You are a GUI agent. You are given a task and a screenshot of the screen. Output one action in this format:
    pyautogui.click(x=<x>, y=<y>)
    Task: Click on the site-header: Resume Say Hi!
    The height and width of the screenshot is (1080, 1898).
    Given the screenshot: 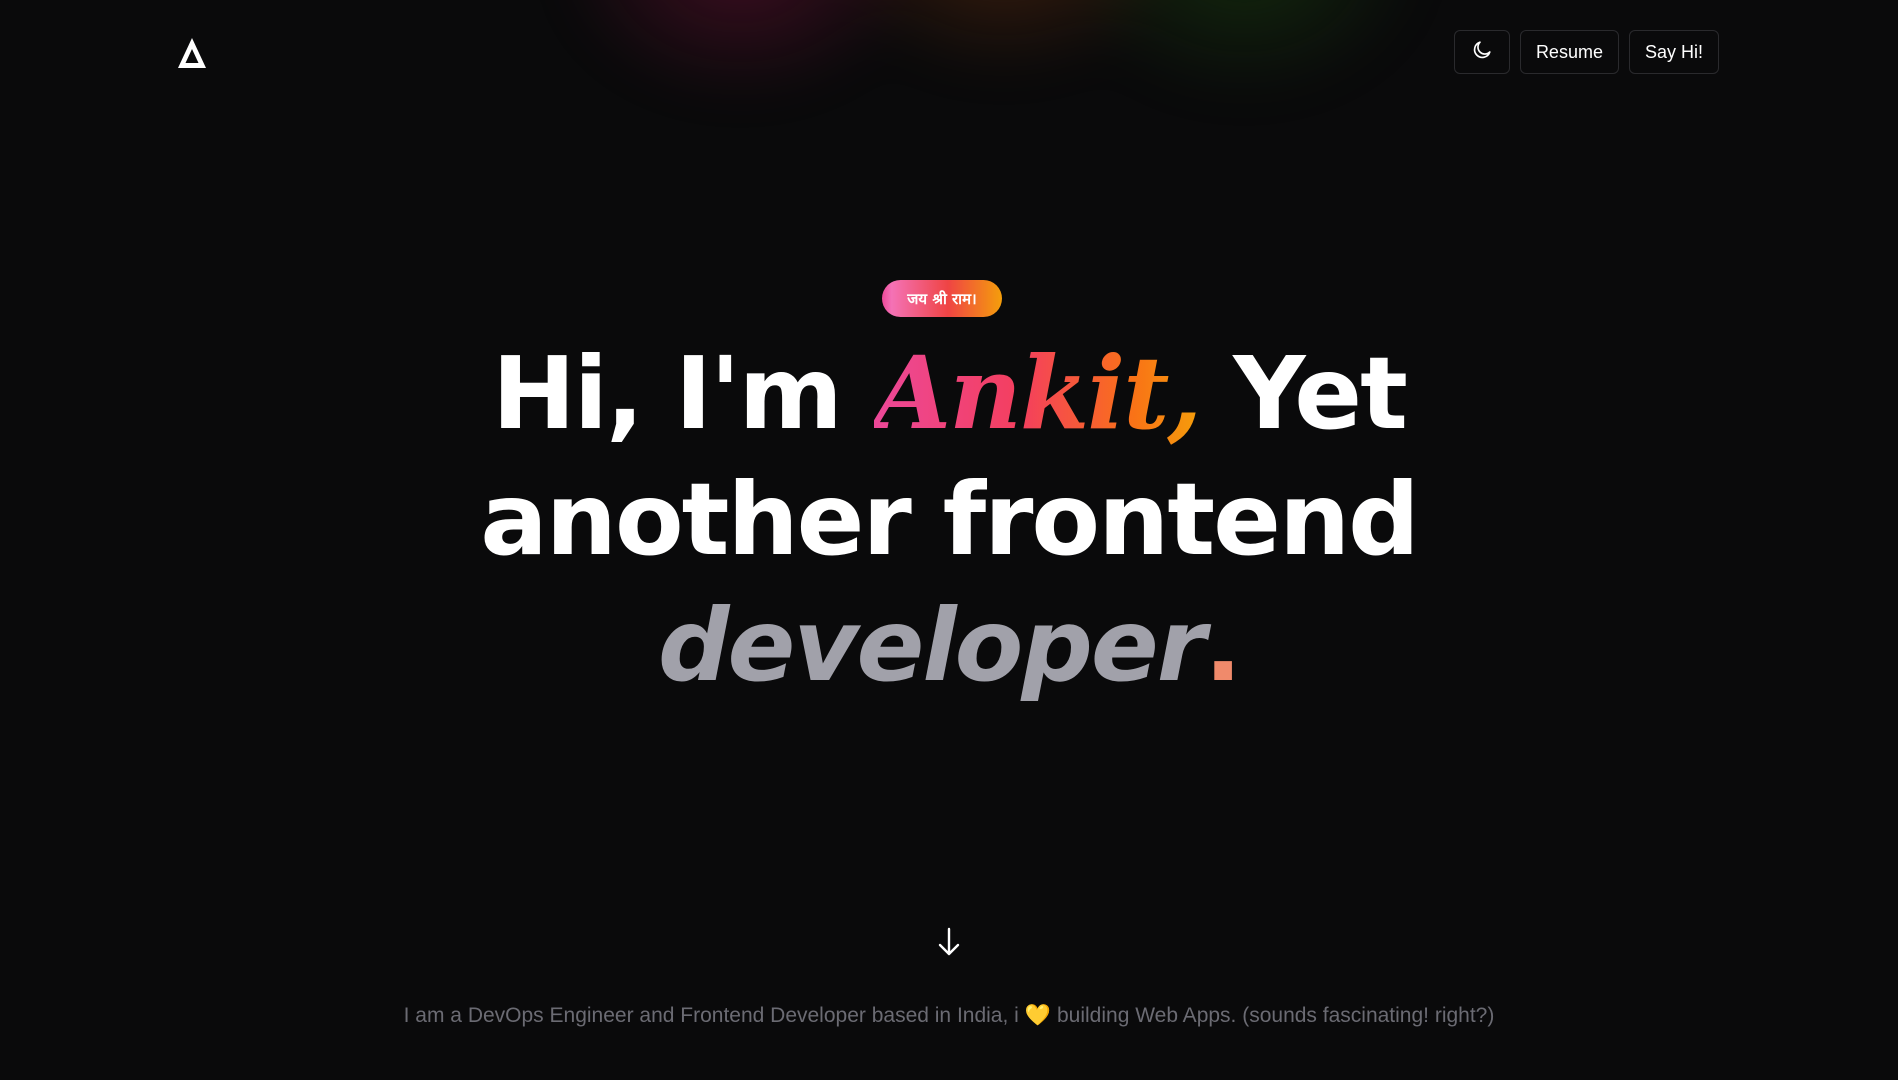 What is the action you would take?
    pyautogui.click(x=949, y=53)
    